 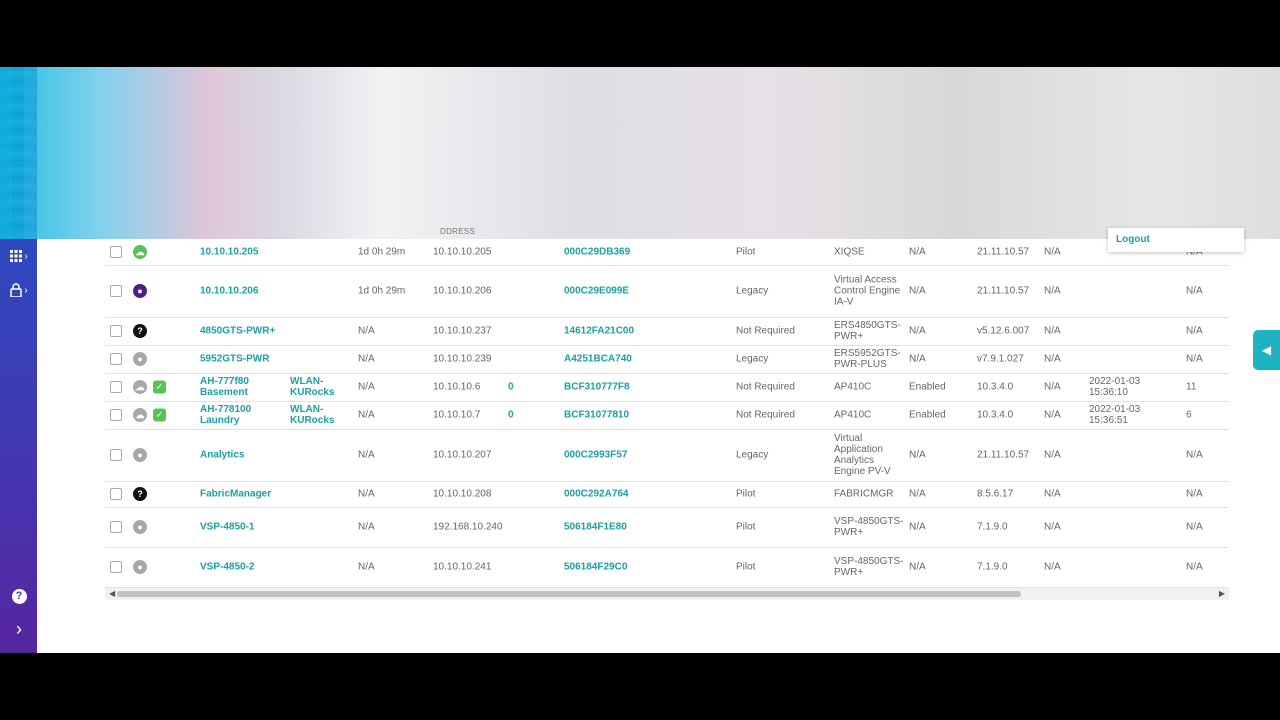 What do you see at coordinates (1003, 291) in the screenshot?
I see `os-version: 21.11.10.57` at bounding box center [1003, 291].